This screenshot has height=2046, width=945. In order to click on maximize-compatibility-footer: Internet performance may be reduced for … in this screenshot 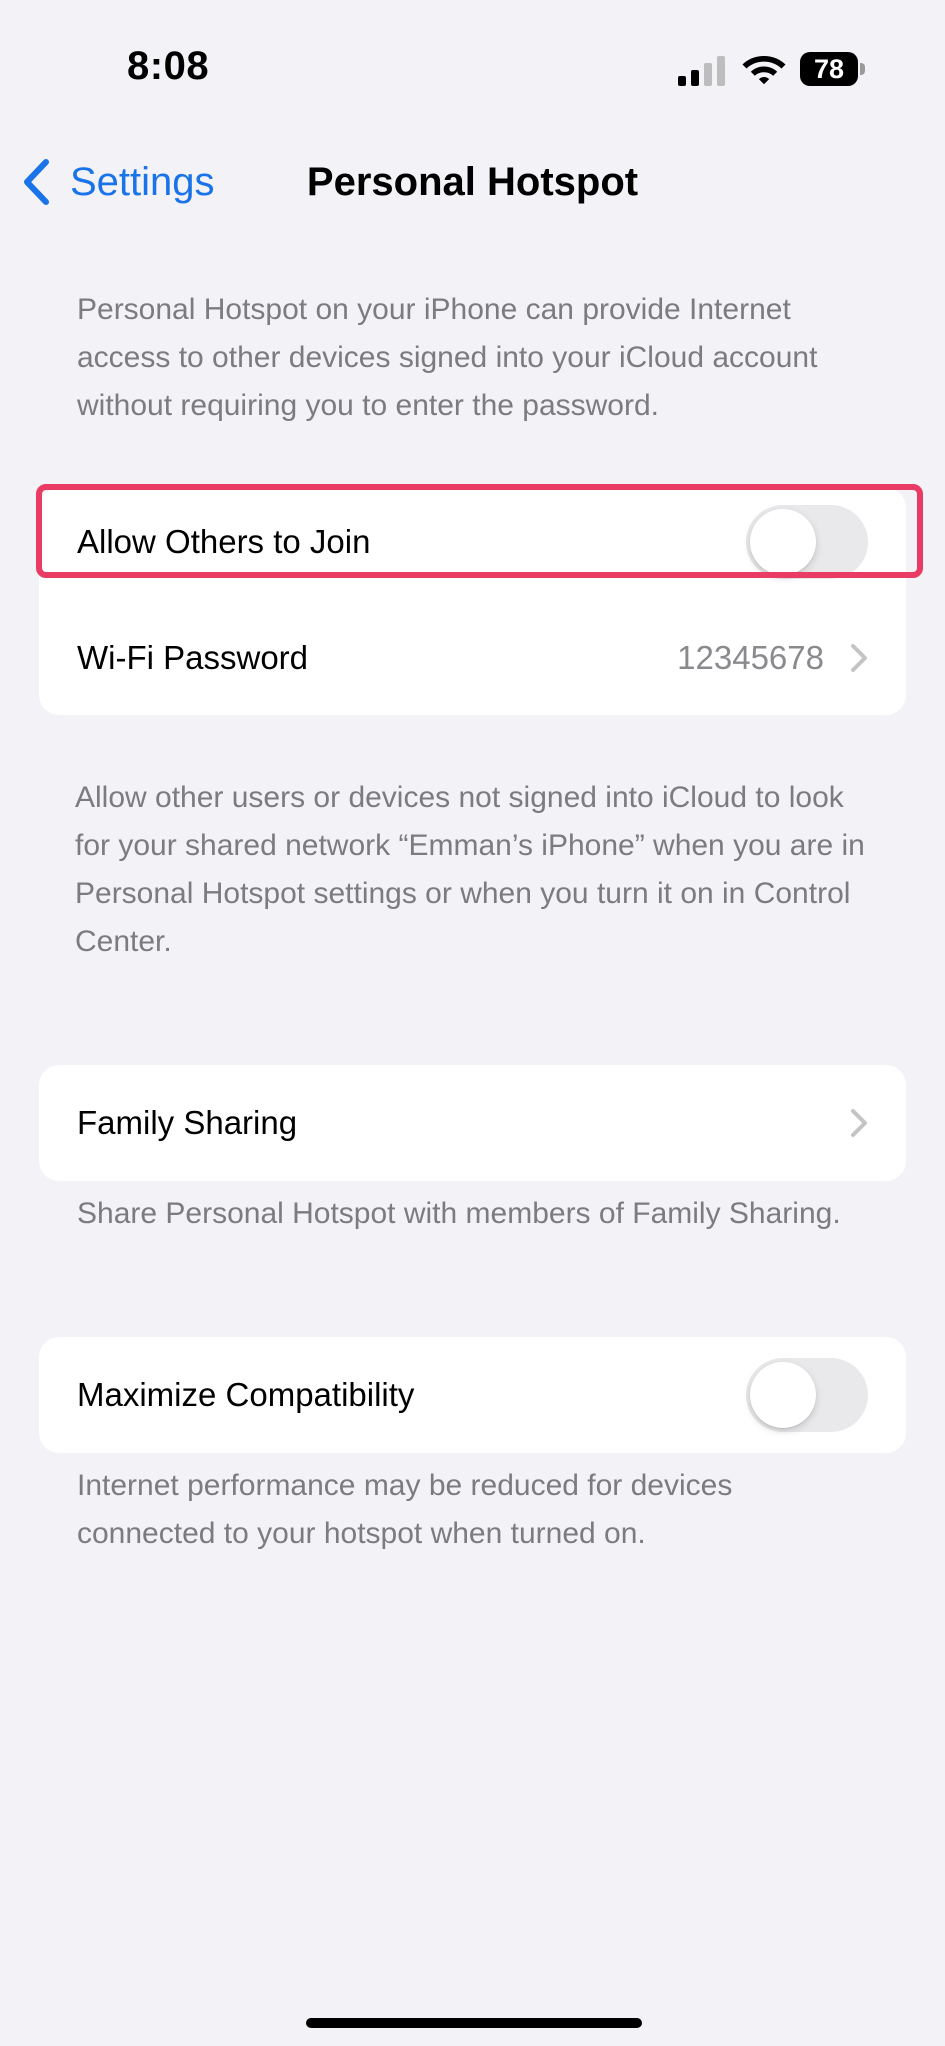, I will do `click(405, 1509)`.